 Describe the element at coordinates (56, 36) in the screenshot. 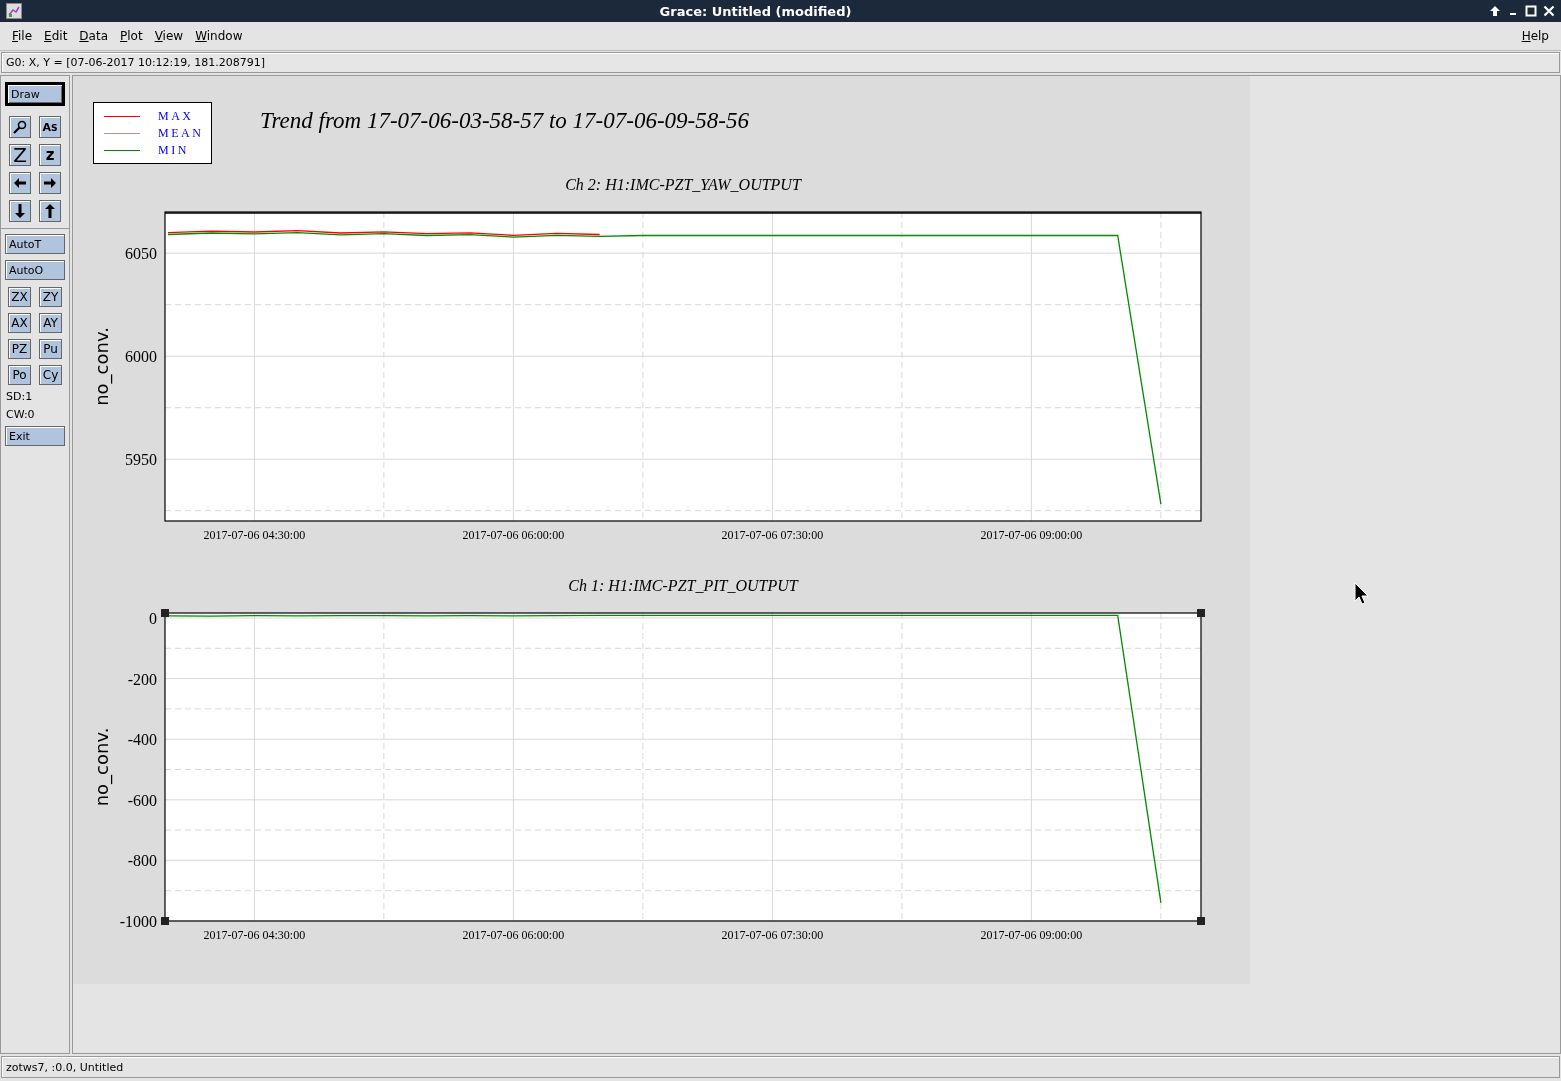

I see `menu-item: Edit` at that location.